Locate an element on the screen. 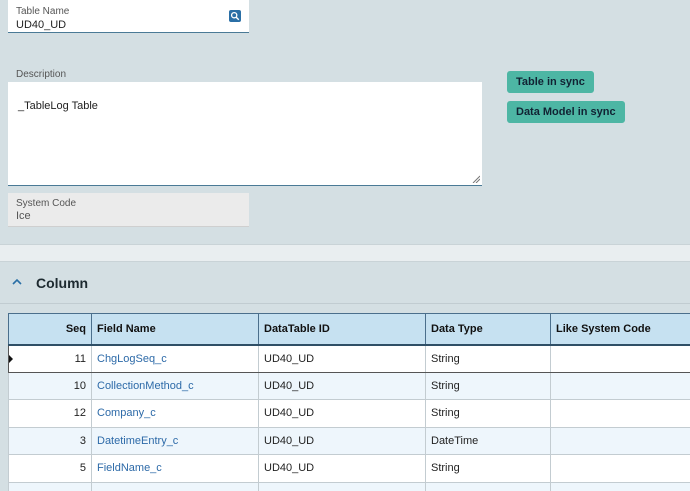 This screenshot has height=491, width=690. cell-field-name: DatetimeEntry_c is located at coordinates (175, 440).